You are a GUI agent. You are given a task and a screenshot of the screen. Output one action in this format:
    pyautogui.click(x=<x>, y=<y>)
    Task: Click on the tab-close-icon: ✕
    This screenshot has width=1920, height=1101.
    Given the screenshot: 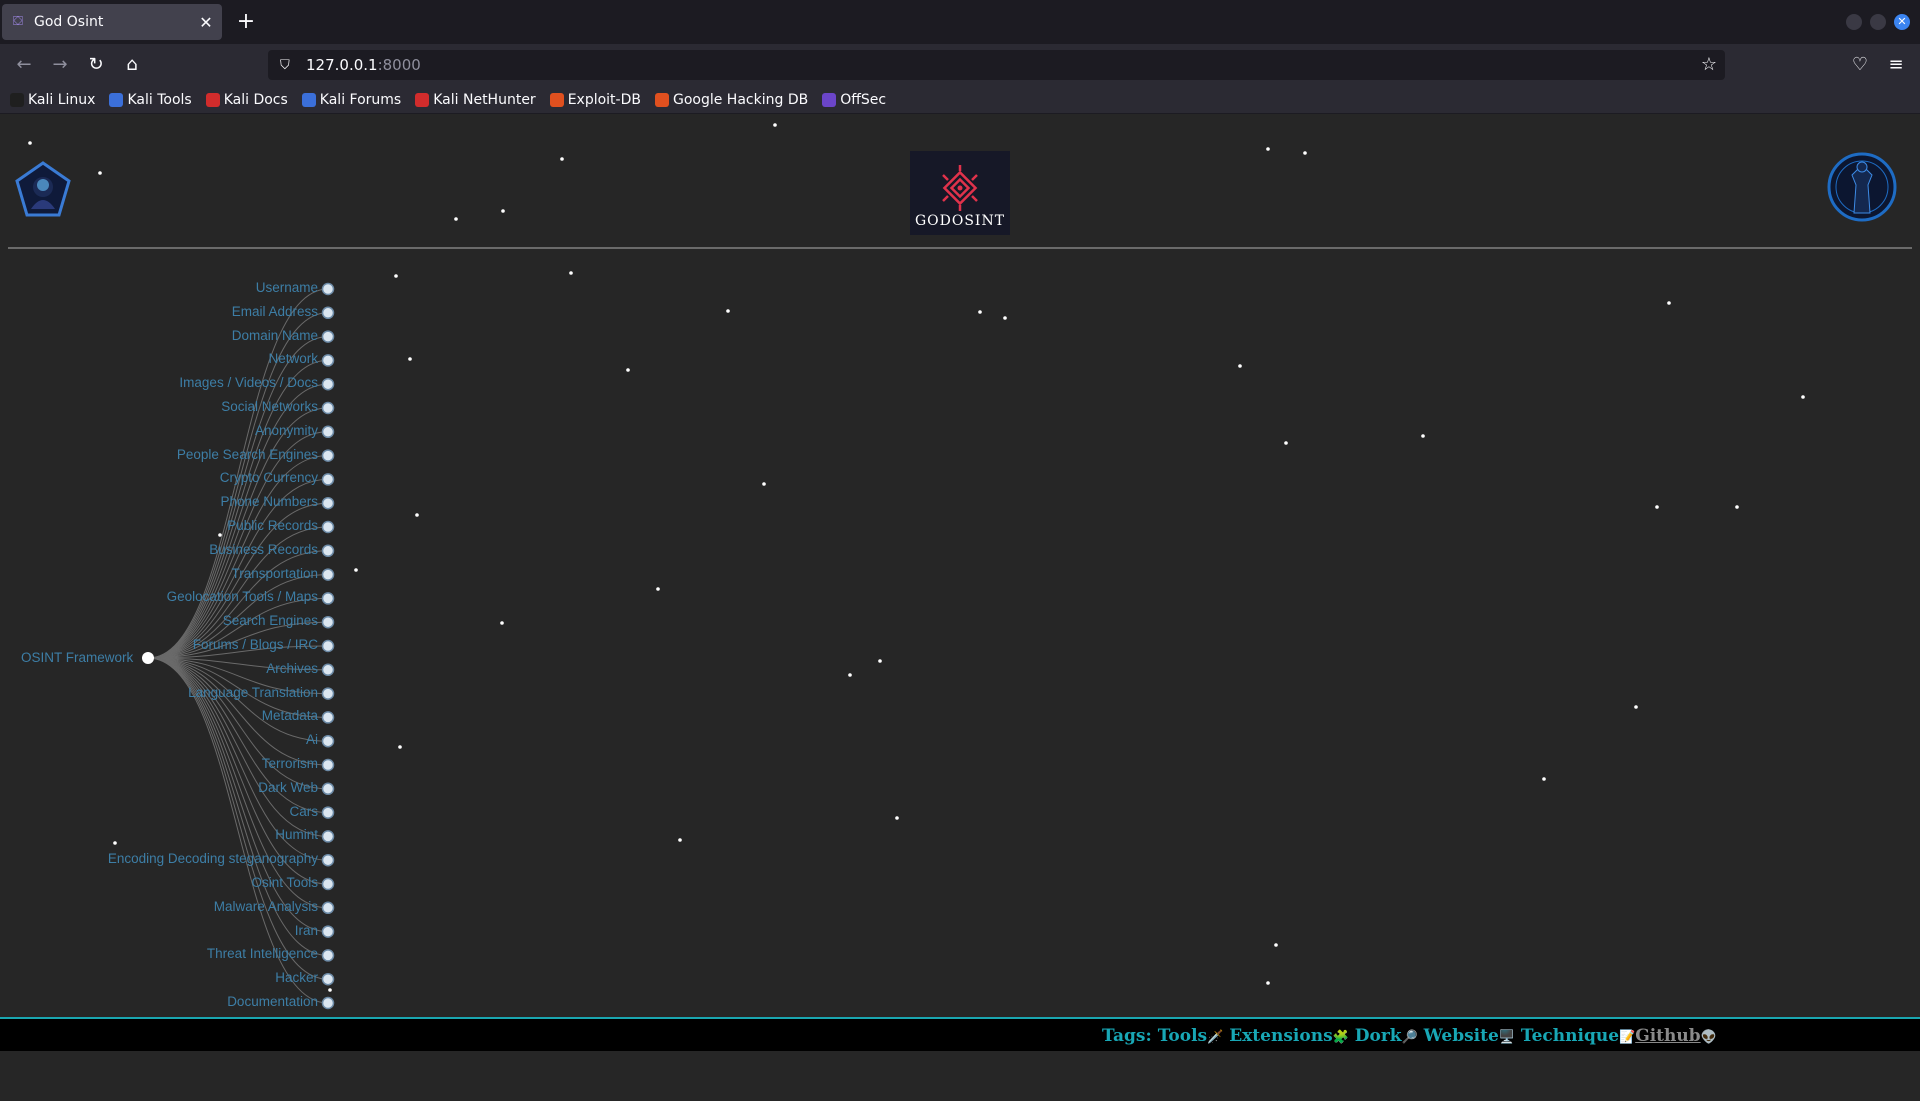 What is the action you would take?
    pyautogui.click(x=206, y=22)
    